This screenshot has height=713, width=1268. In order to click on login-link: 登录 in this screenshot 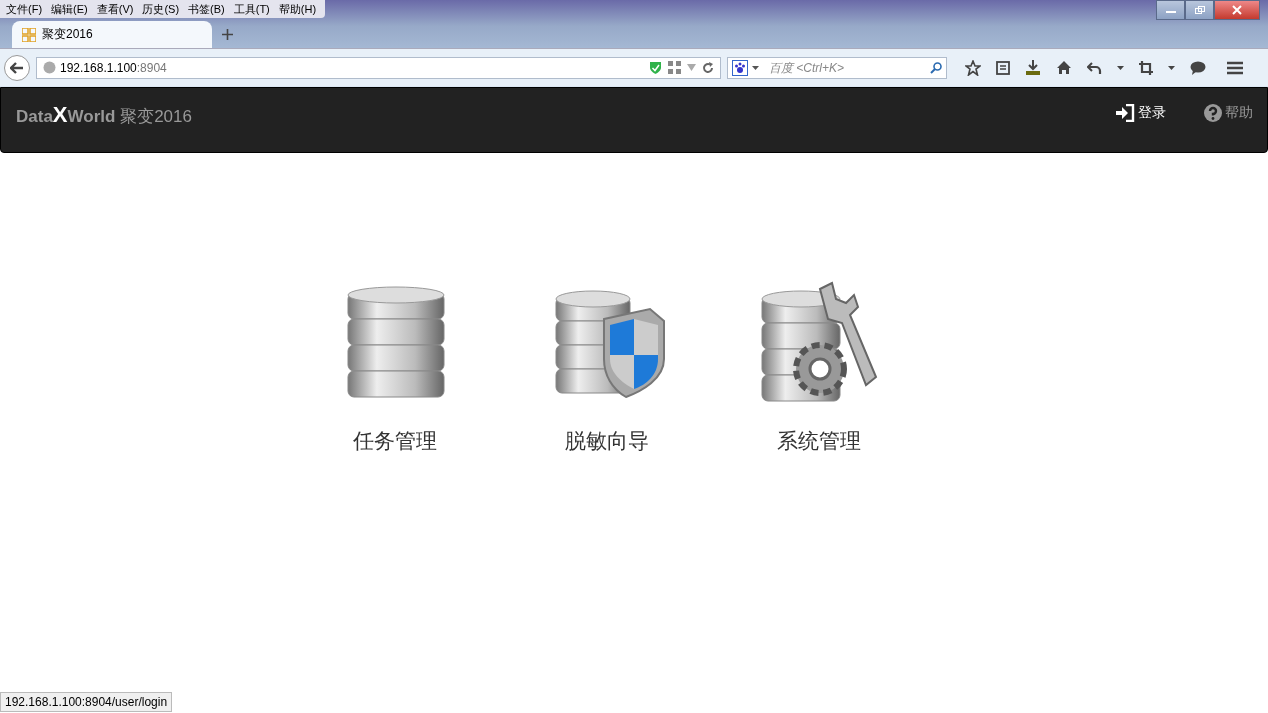, I will do `click(1140, 113)`.